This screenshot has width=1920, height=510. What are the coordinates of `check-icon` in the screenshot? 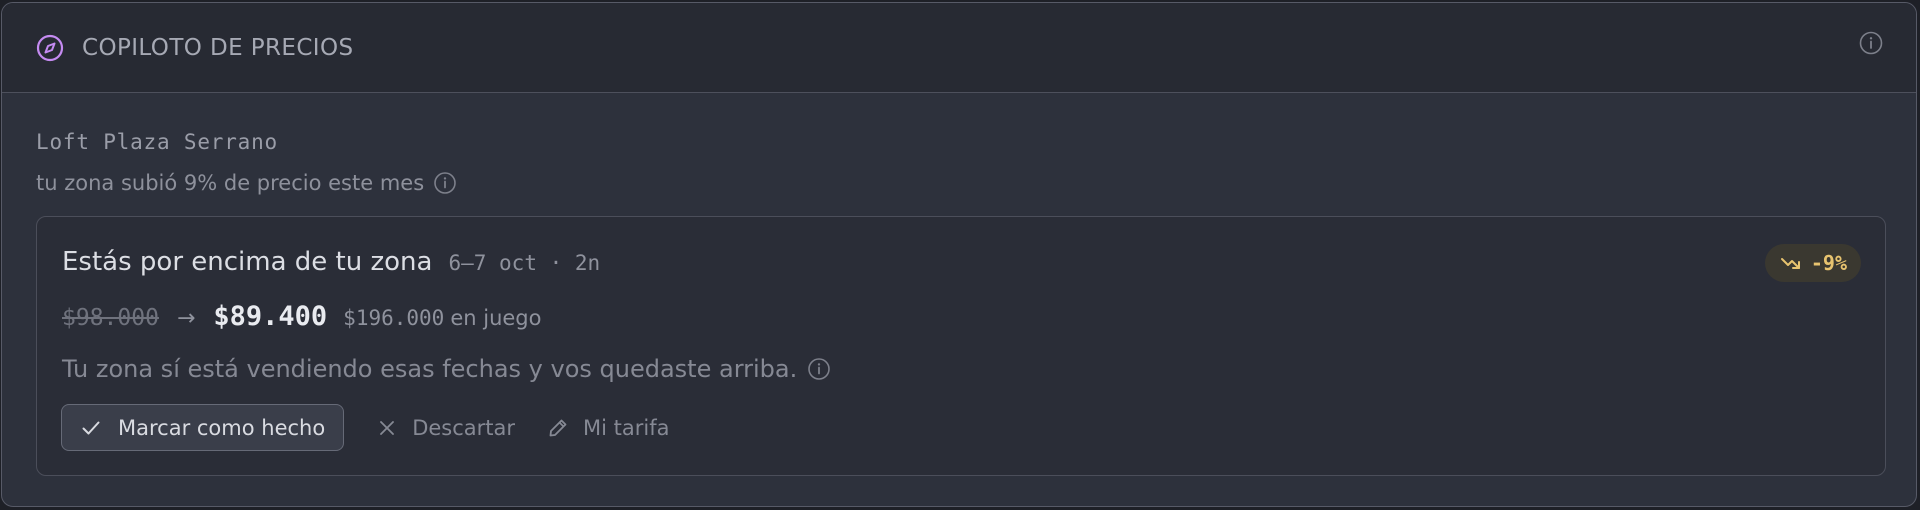 It's located at (91, 427).